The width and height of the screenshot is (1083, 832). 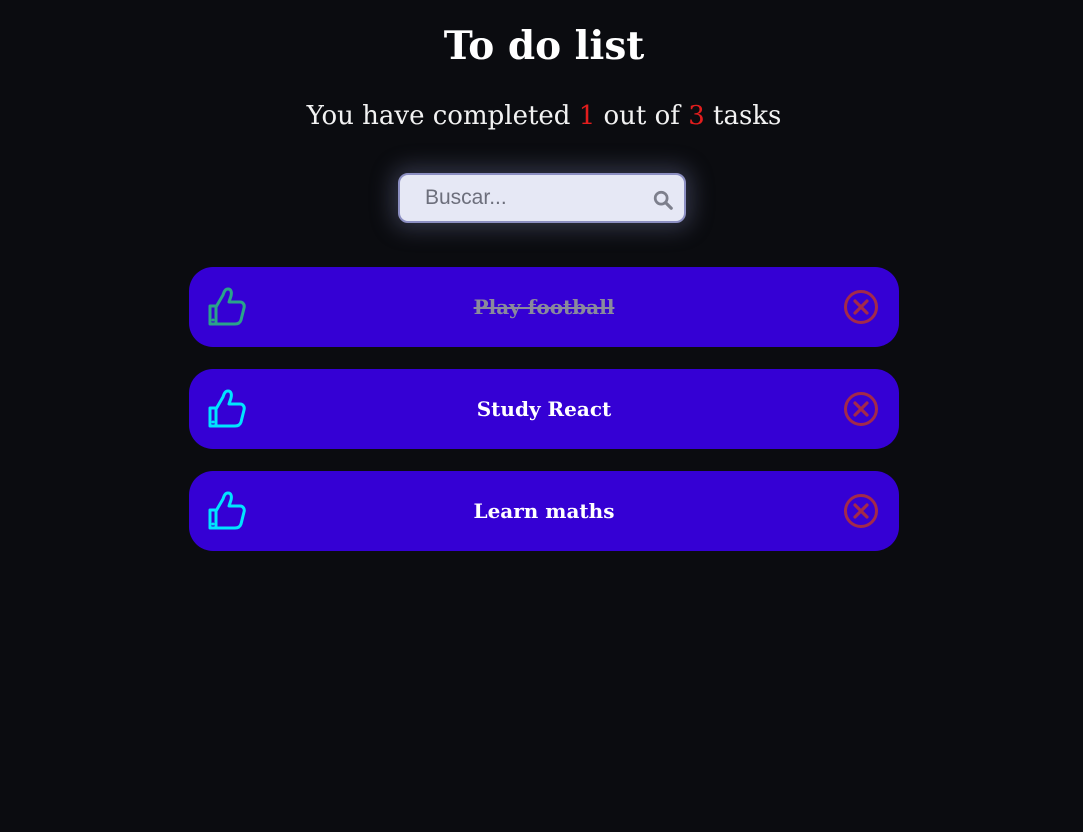 What do you see at coordinates (642, 116) in the screenshot?
I see `counter-middle: out of` at bounding box center [642, 116].